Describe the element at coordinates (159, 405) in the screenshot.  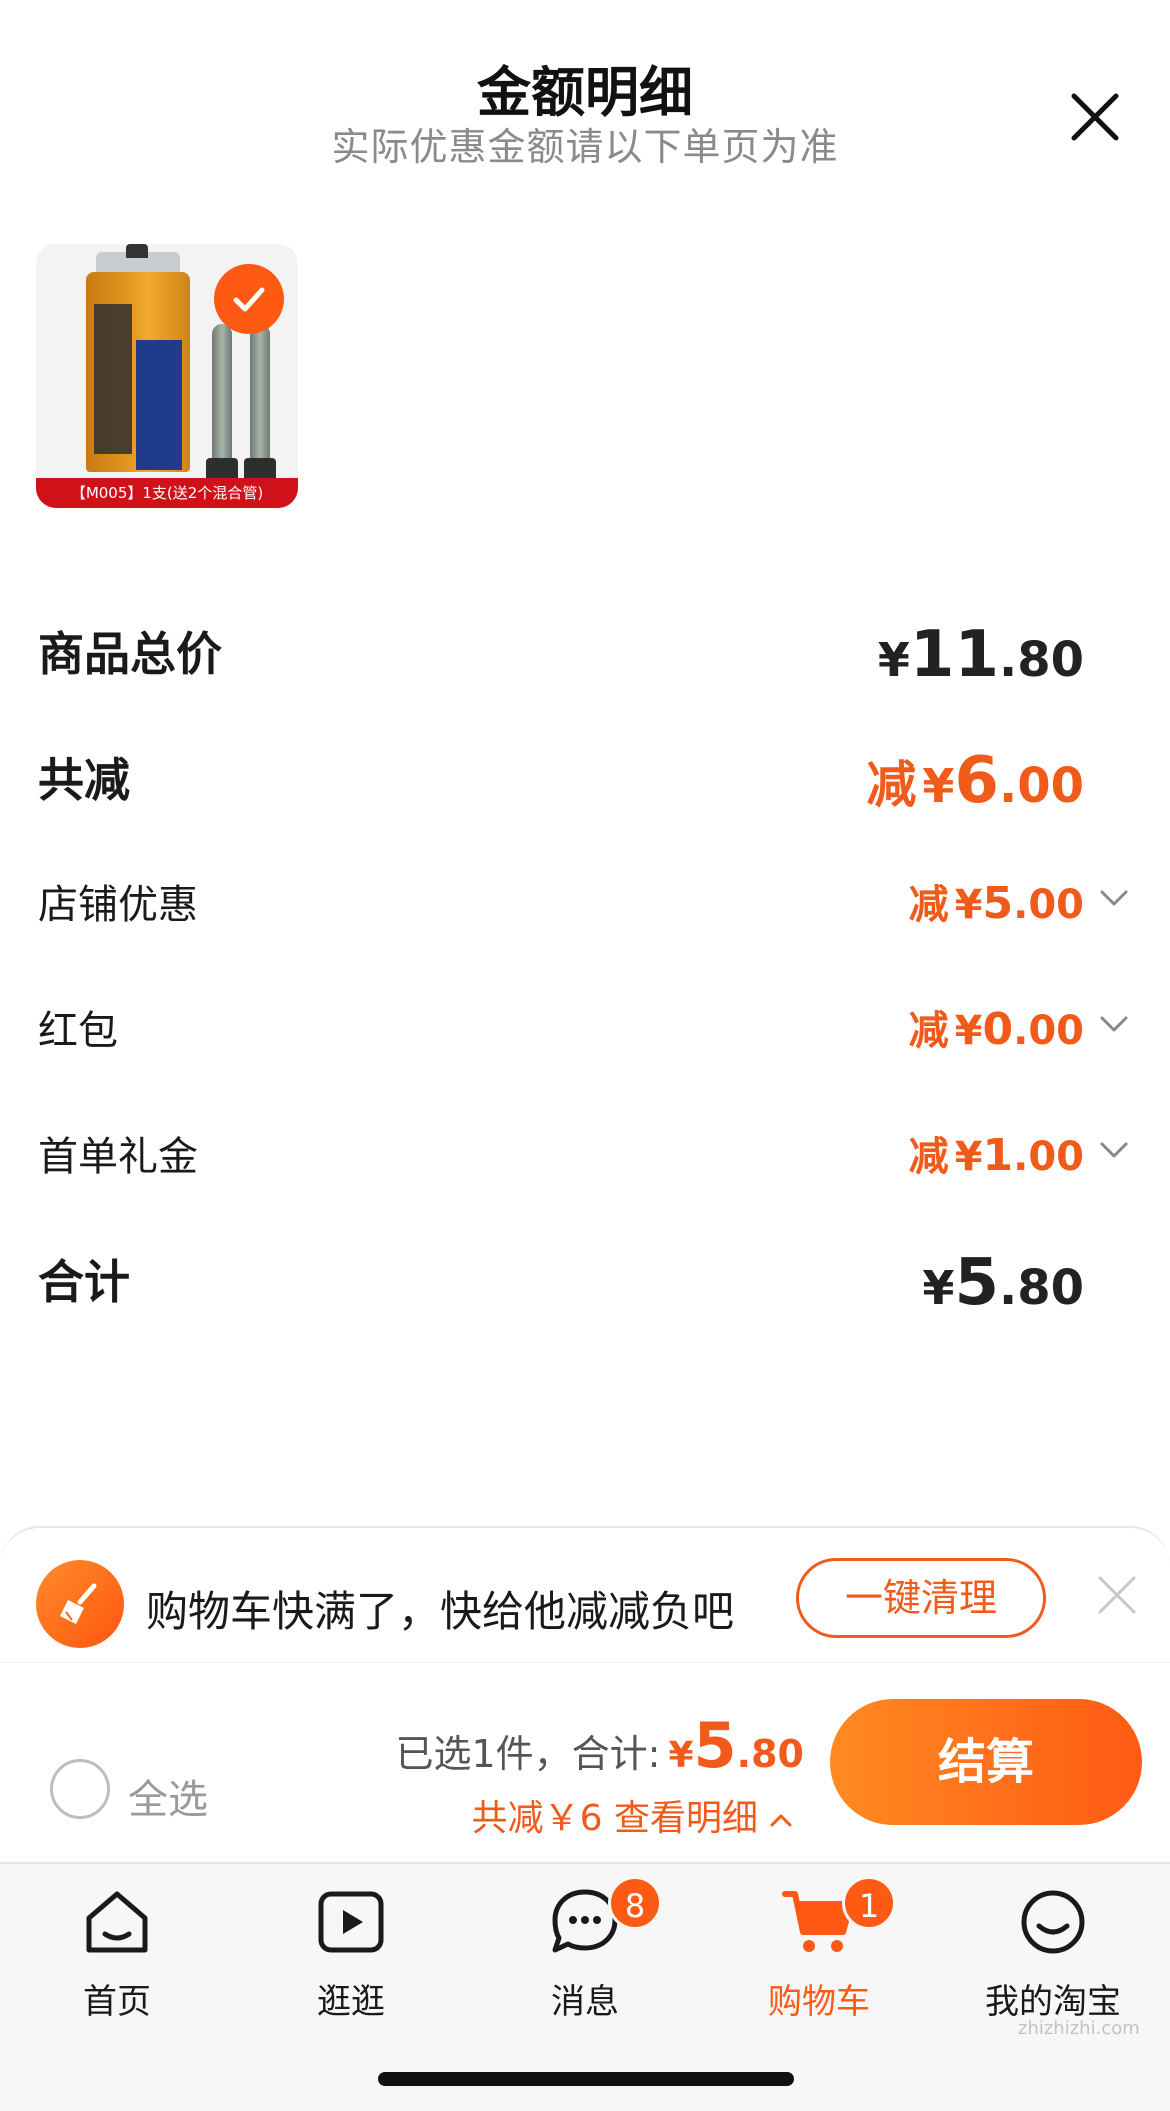
I see `tube-label-blue` at that location.